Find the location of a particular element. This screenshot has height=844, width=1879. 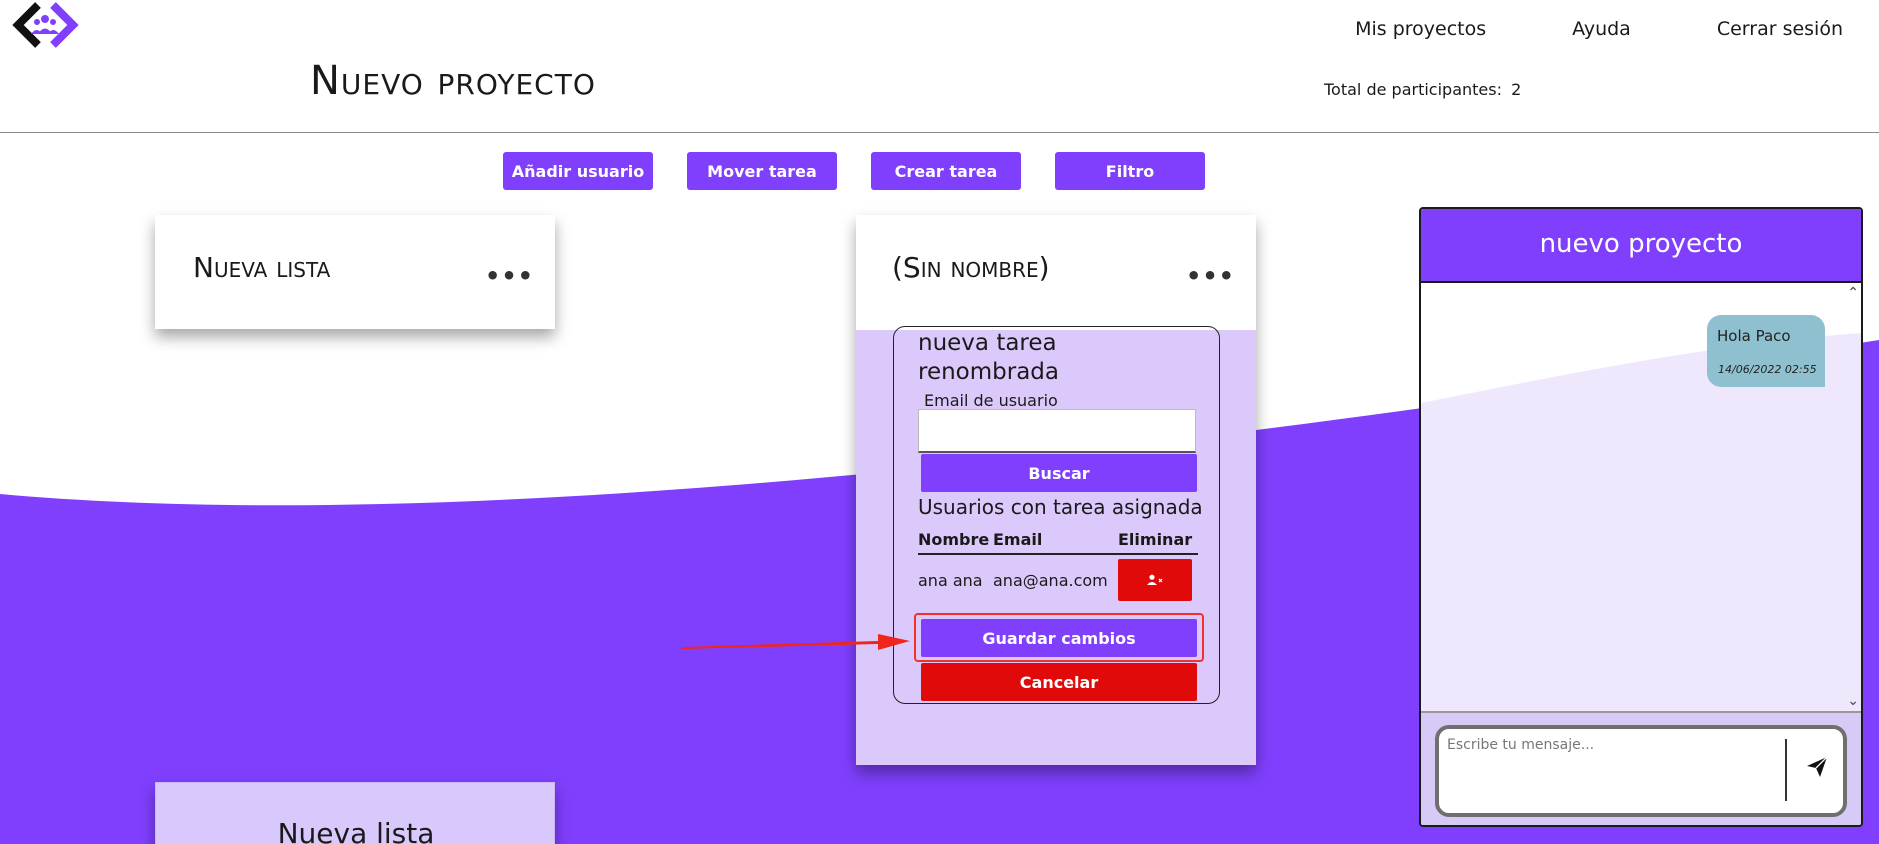

nav-mis-proyectos: Mis proyectos is located at coordinates (1420, 29).